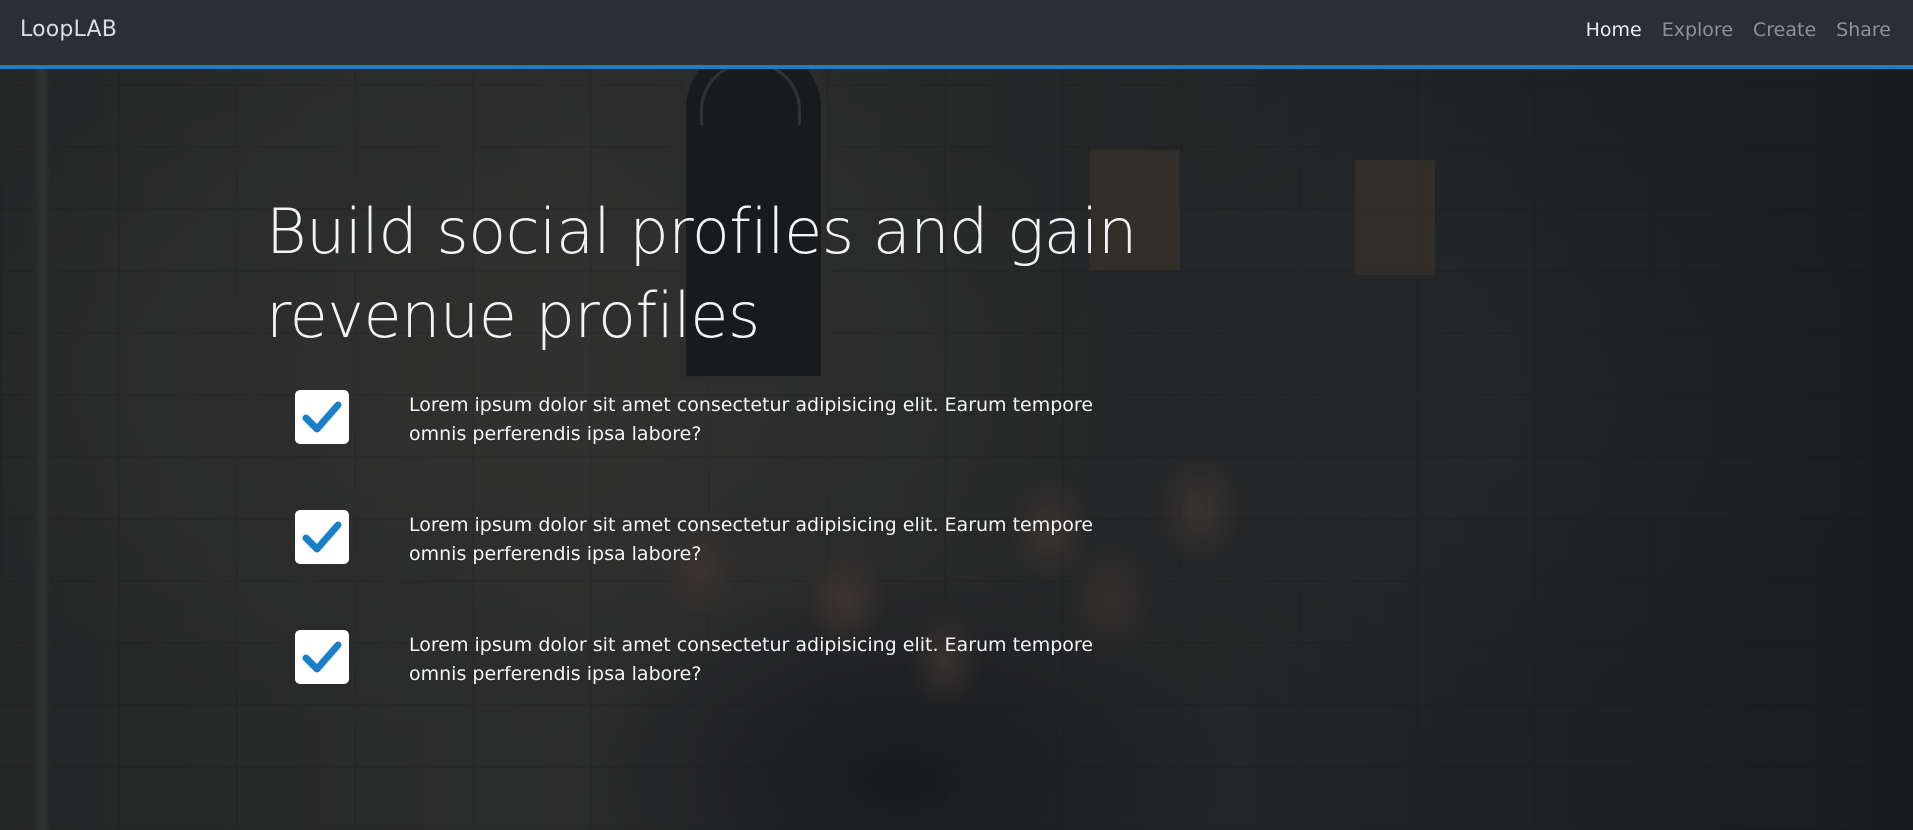 Image resolution: width=1913 pixels, height=830 pixels. I want to click on nav-item-home: Home, so click(1614, 30).